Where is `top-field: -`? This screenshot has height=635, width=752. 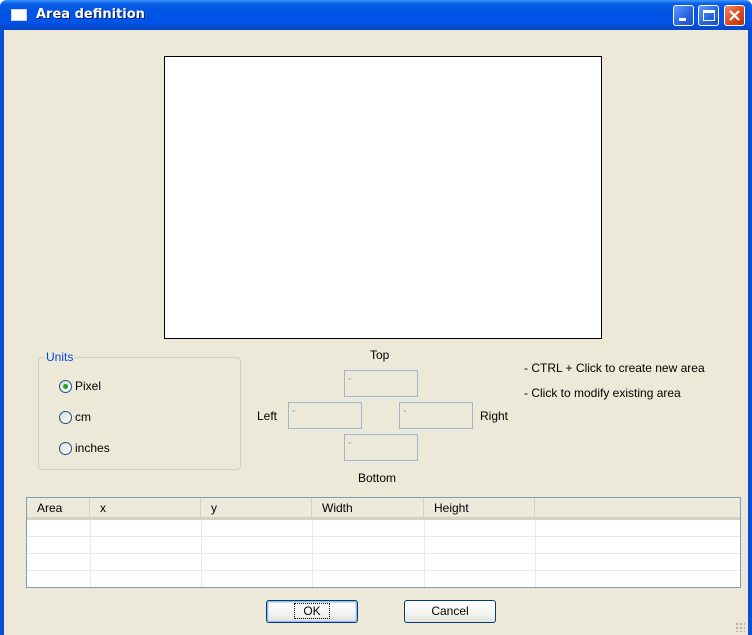
top-field: - is located at coordinates (381, 383).